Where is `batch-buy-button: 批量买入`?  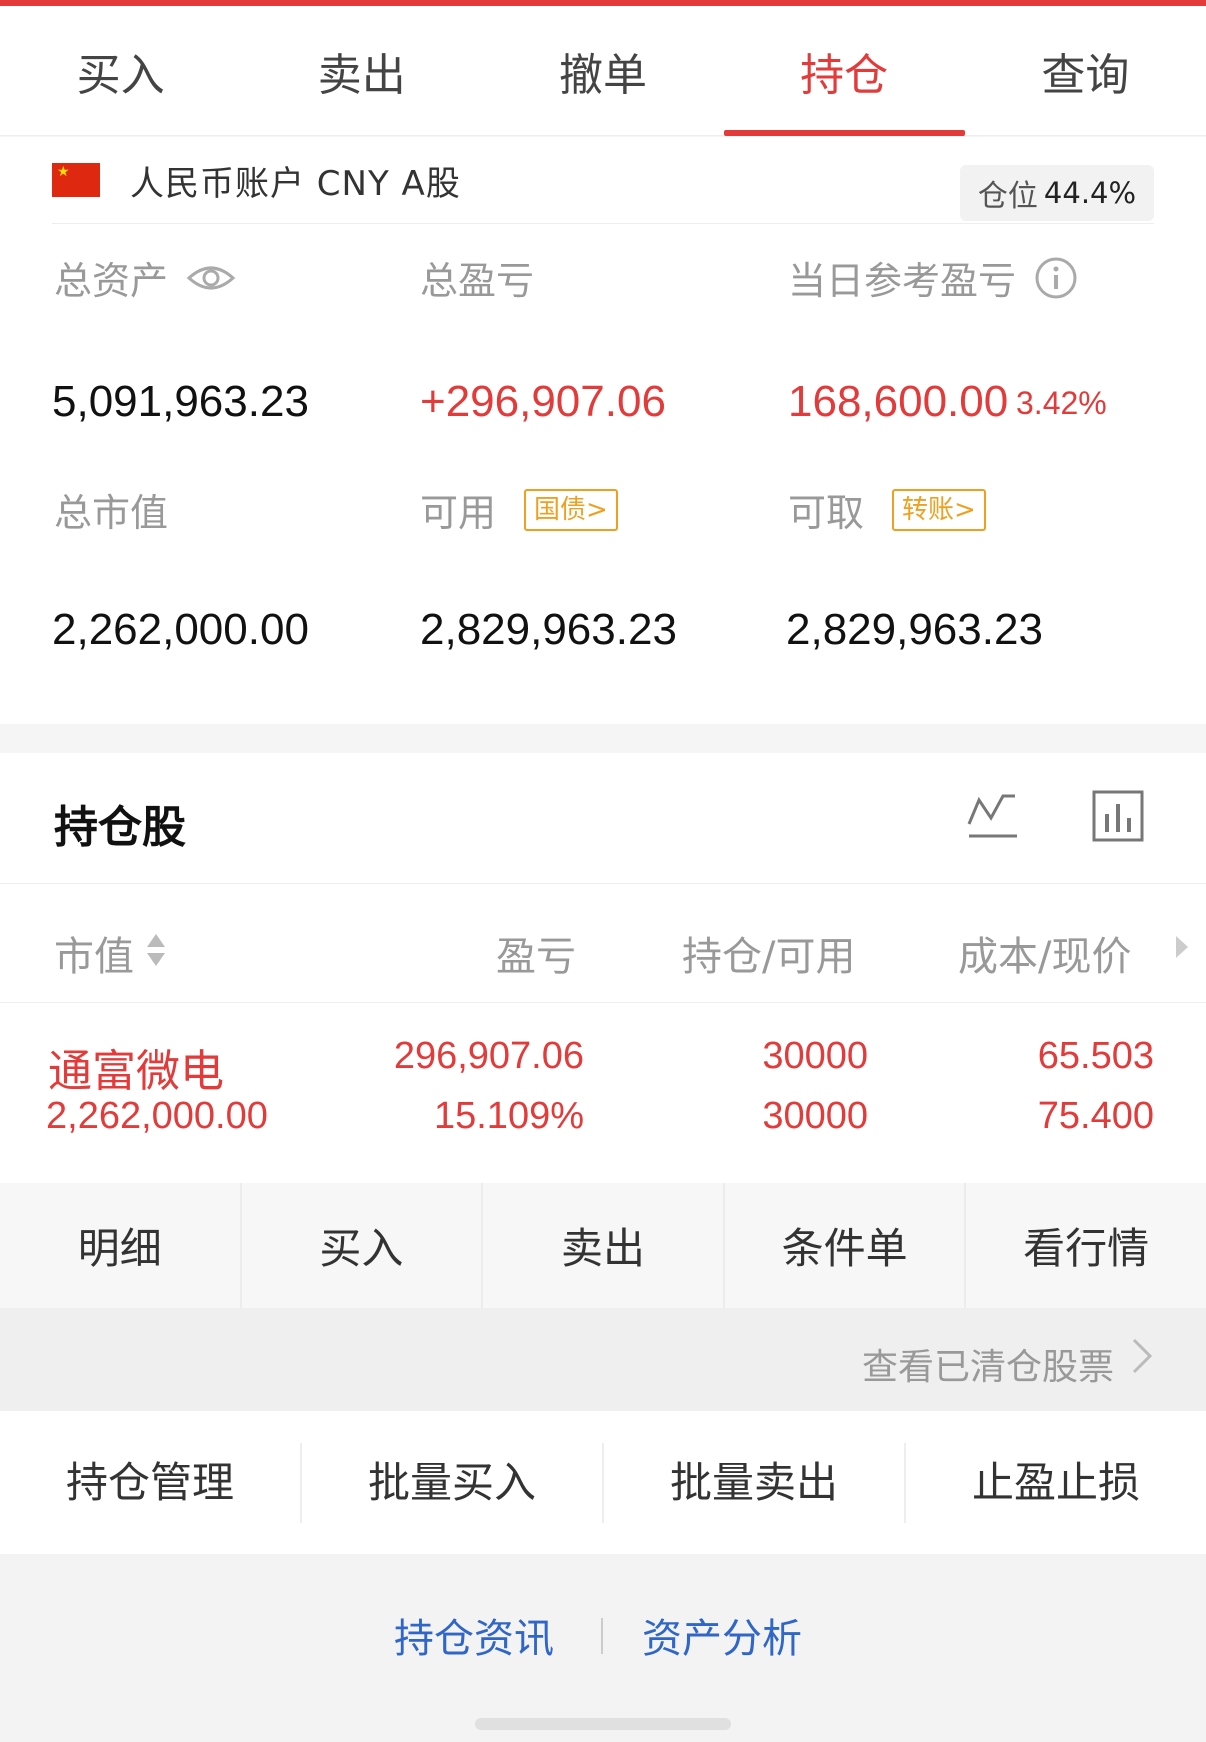
batch-buy-button: 批量买入 is located at coordinates (453, 1482).